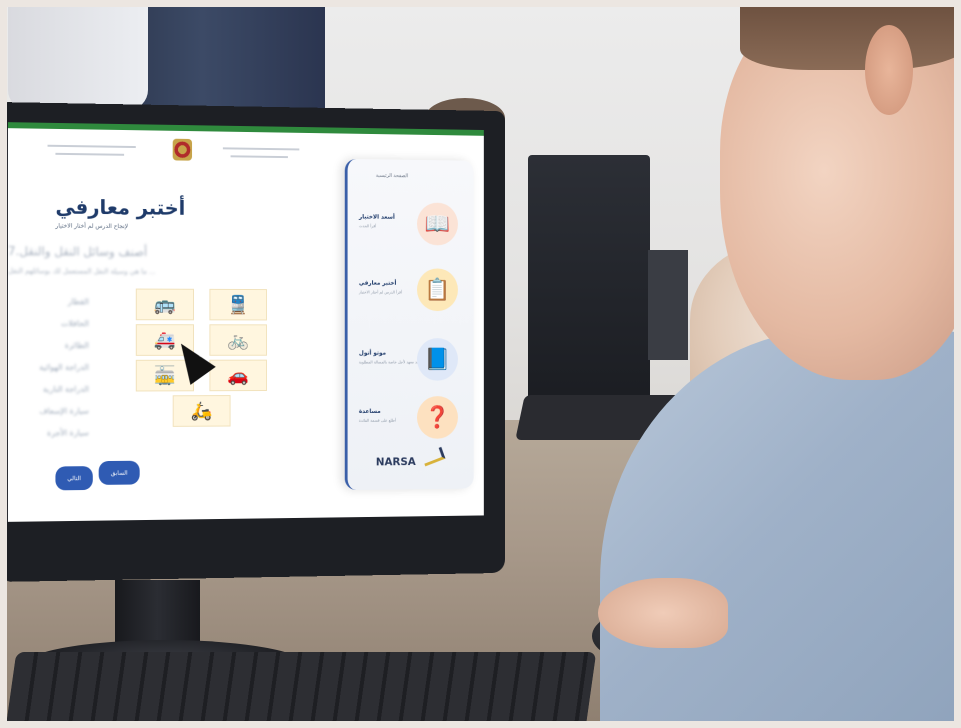 Image resolution: width=961 pixels, height=728 pixels. Describe the element at coordinates (850, 35) in the screenshot. I see `student-hair` at that location.